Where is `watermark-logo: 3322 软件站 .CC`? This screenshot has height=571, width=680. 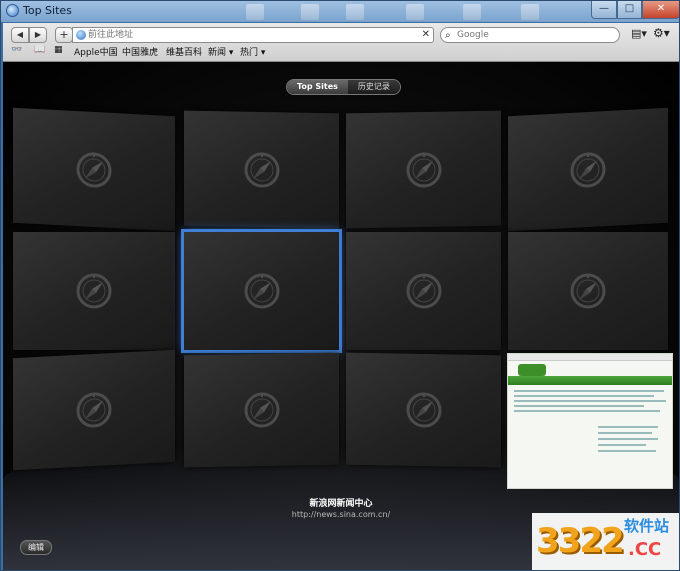 watermark-logo: 3322 软件站 .CC is located at coordinates (605, 541).